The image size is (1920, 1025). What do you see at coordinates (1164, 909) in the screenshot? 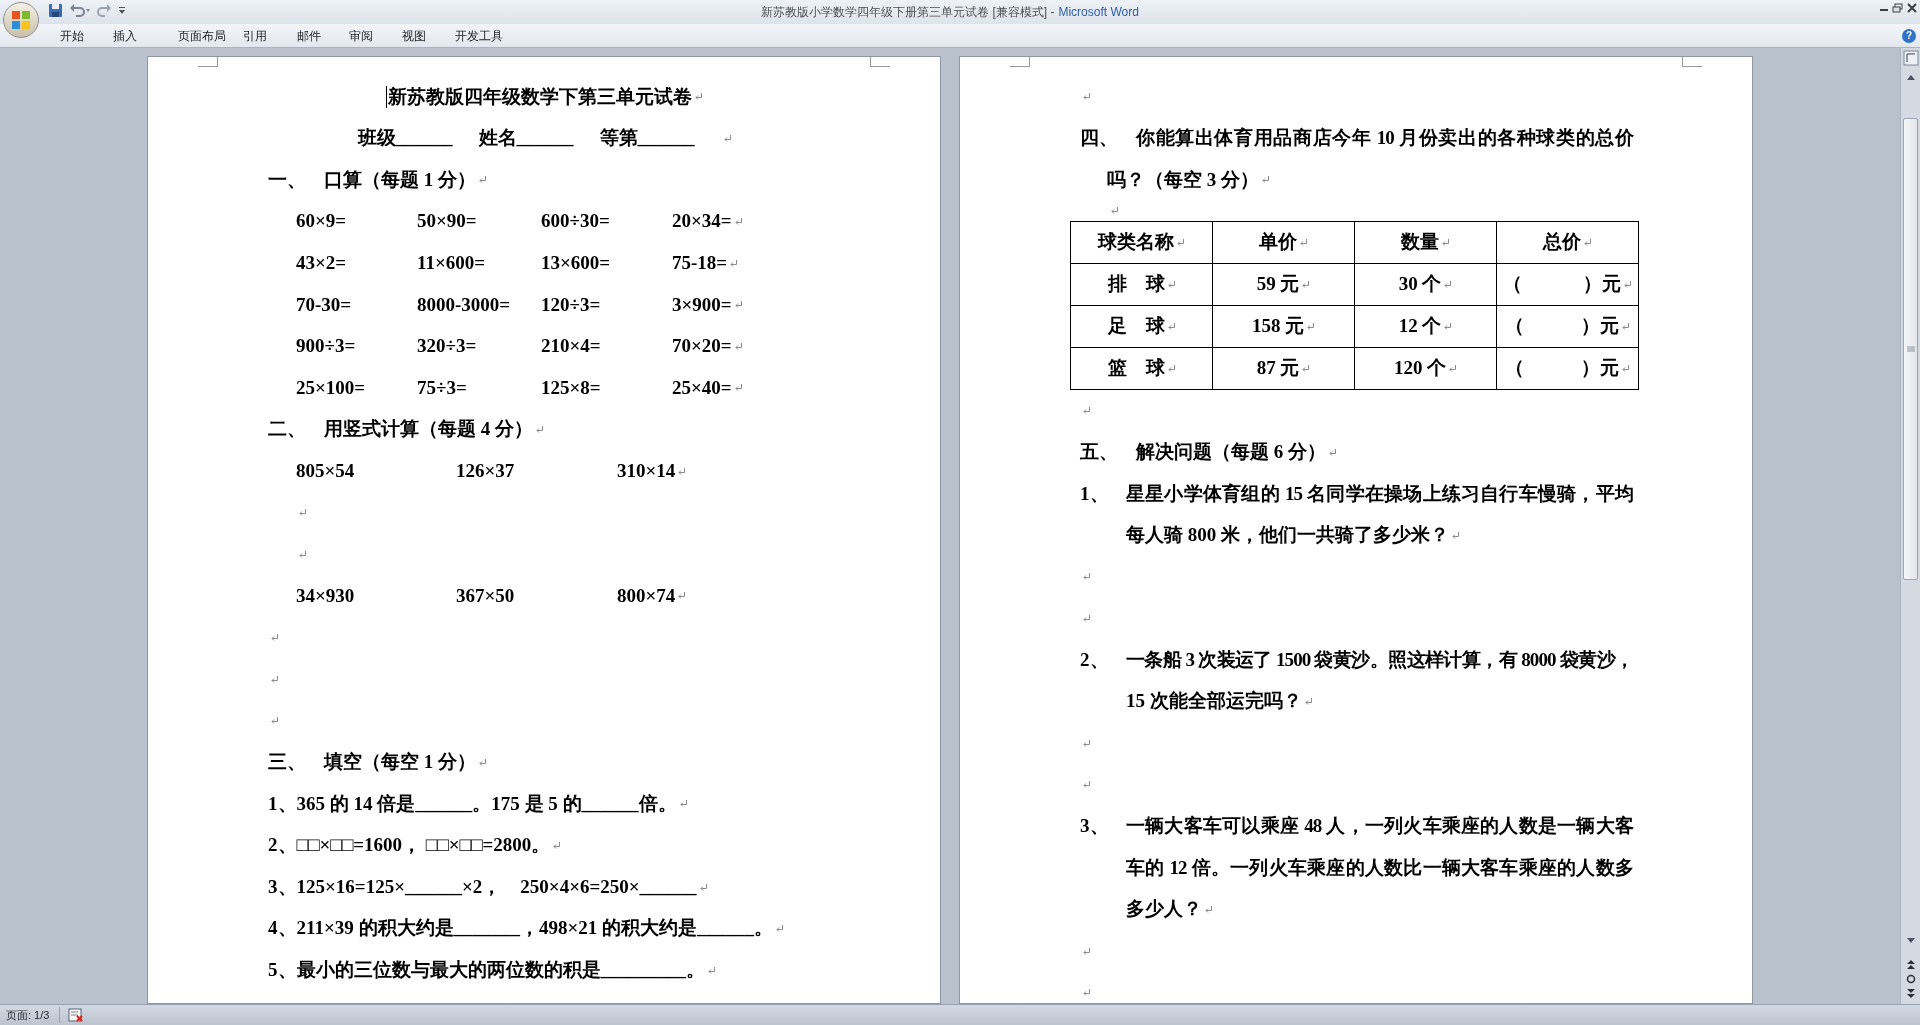
I see `question-text: 多少人？` at bounding box center [1164, 909].